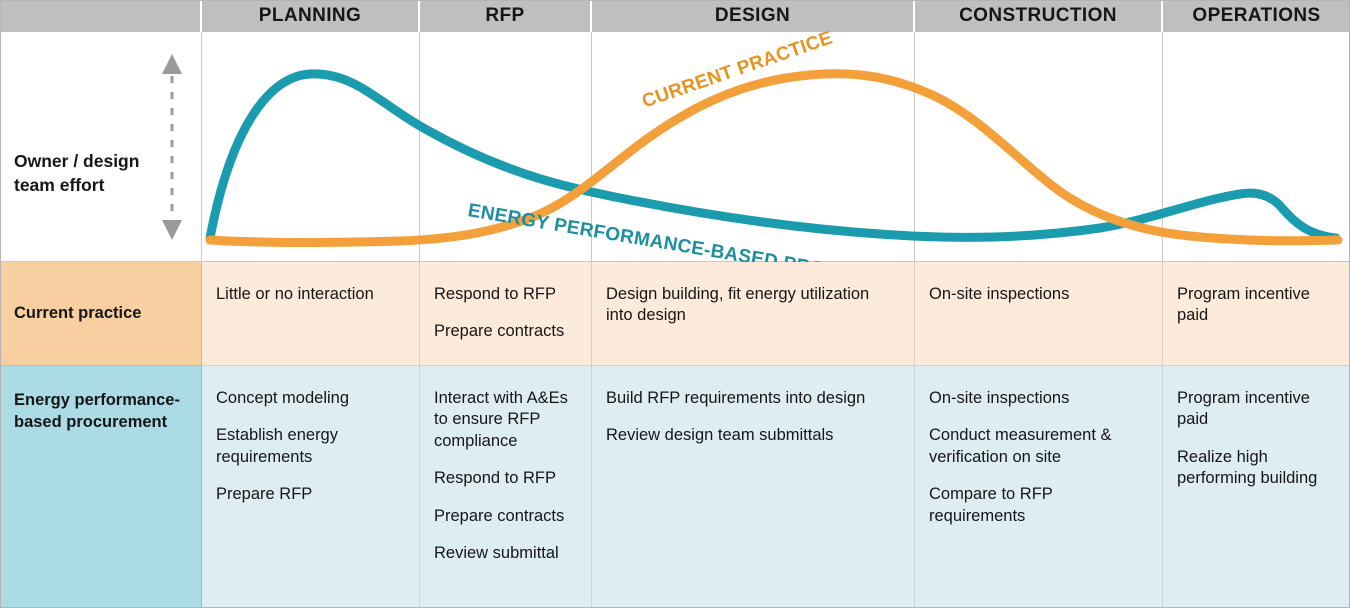  What do you see at coordinates (101, 16) in the screenshot?
I see `header-corner-blank` at bounding box center [101, 16].